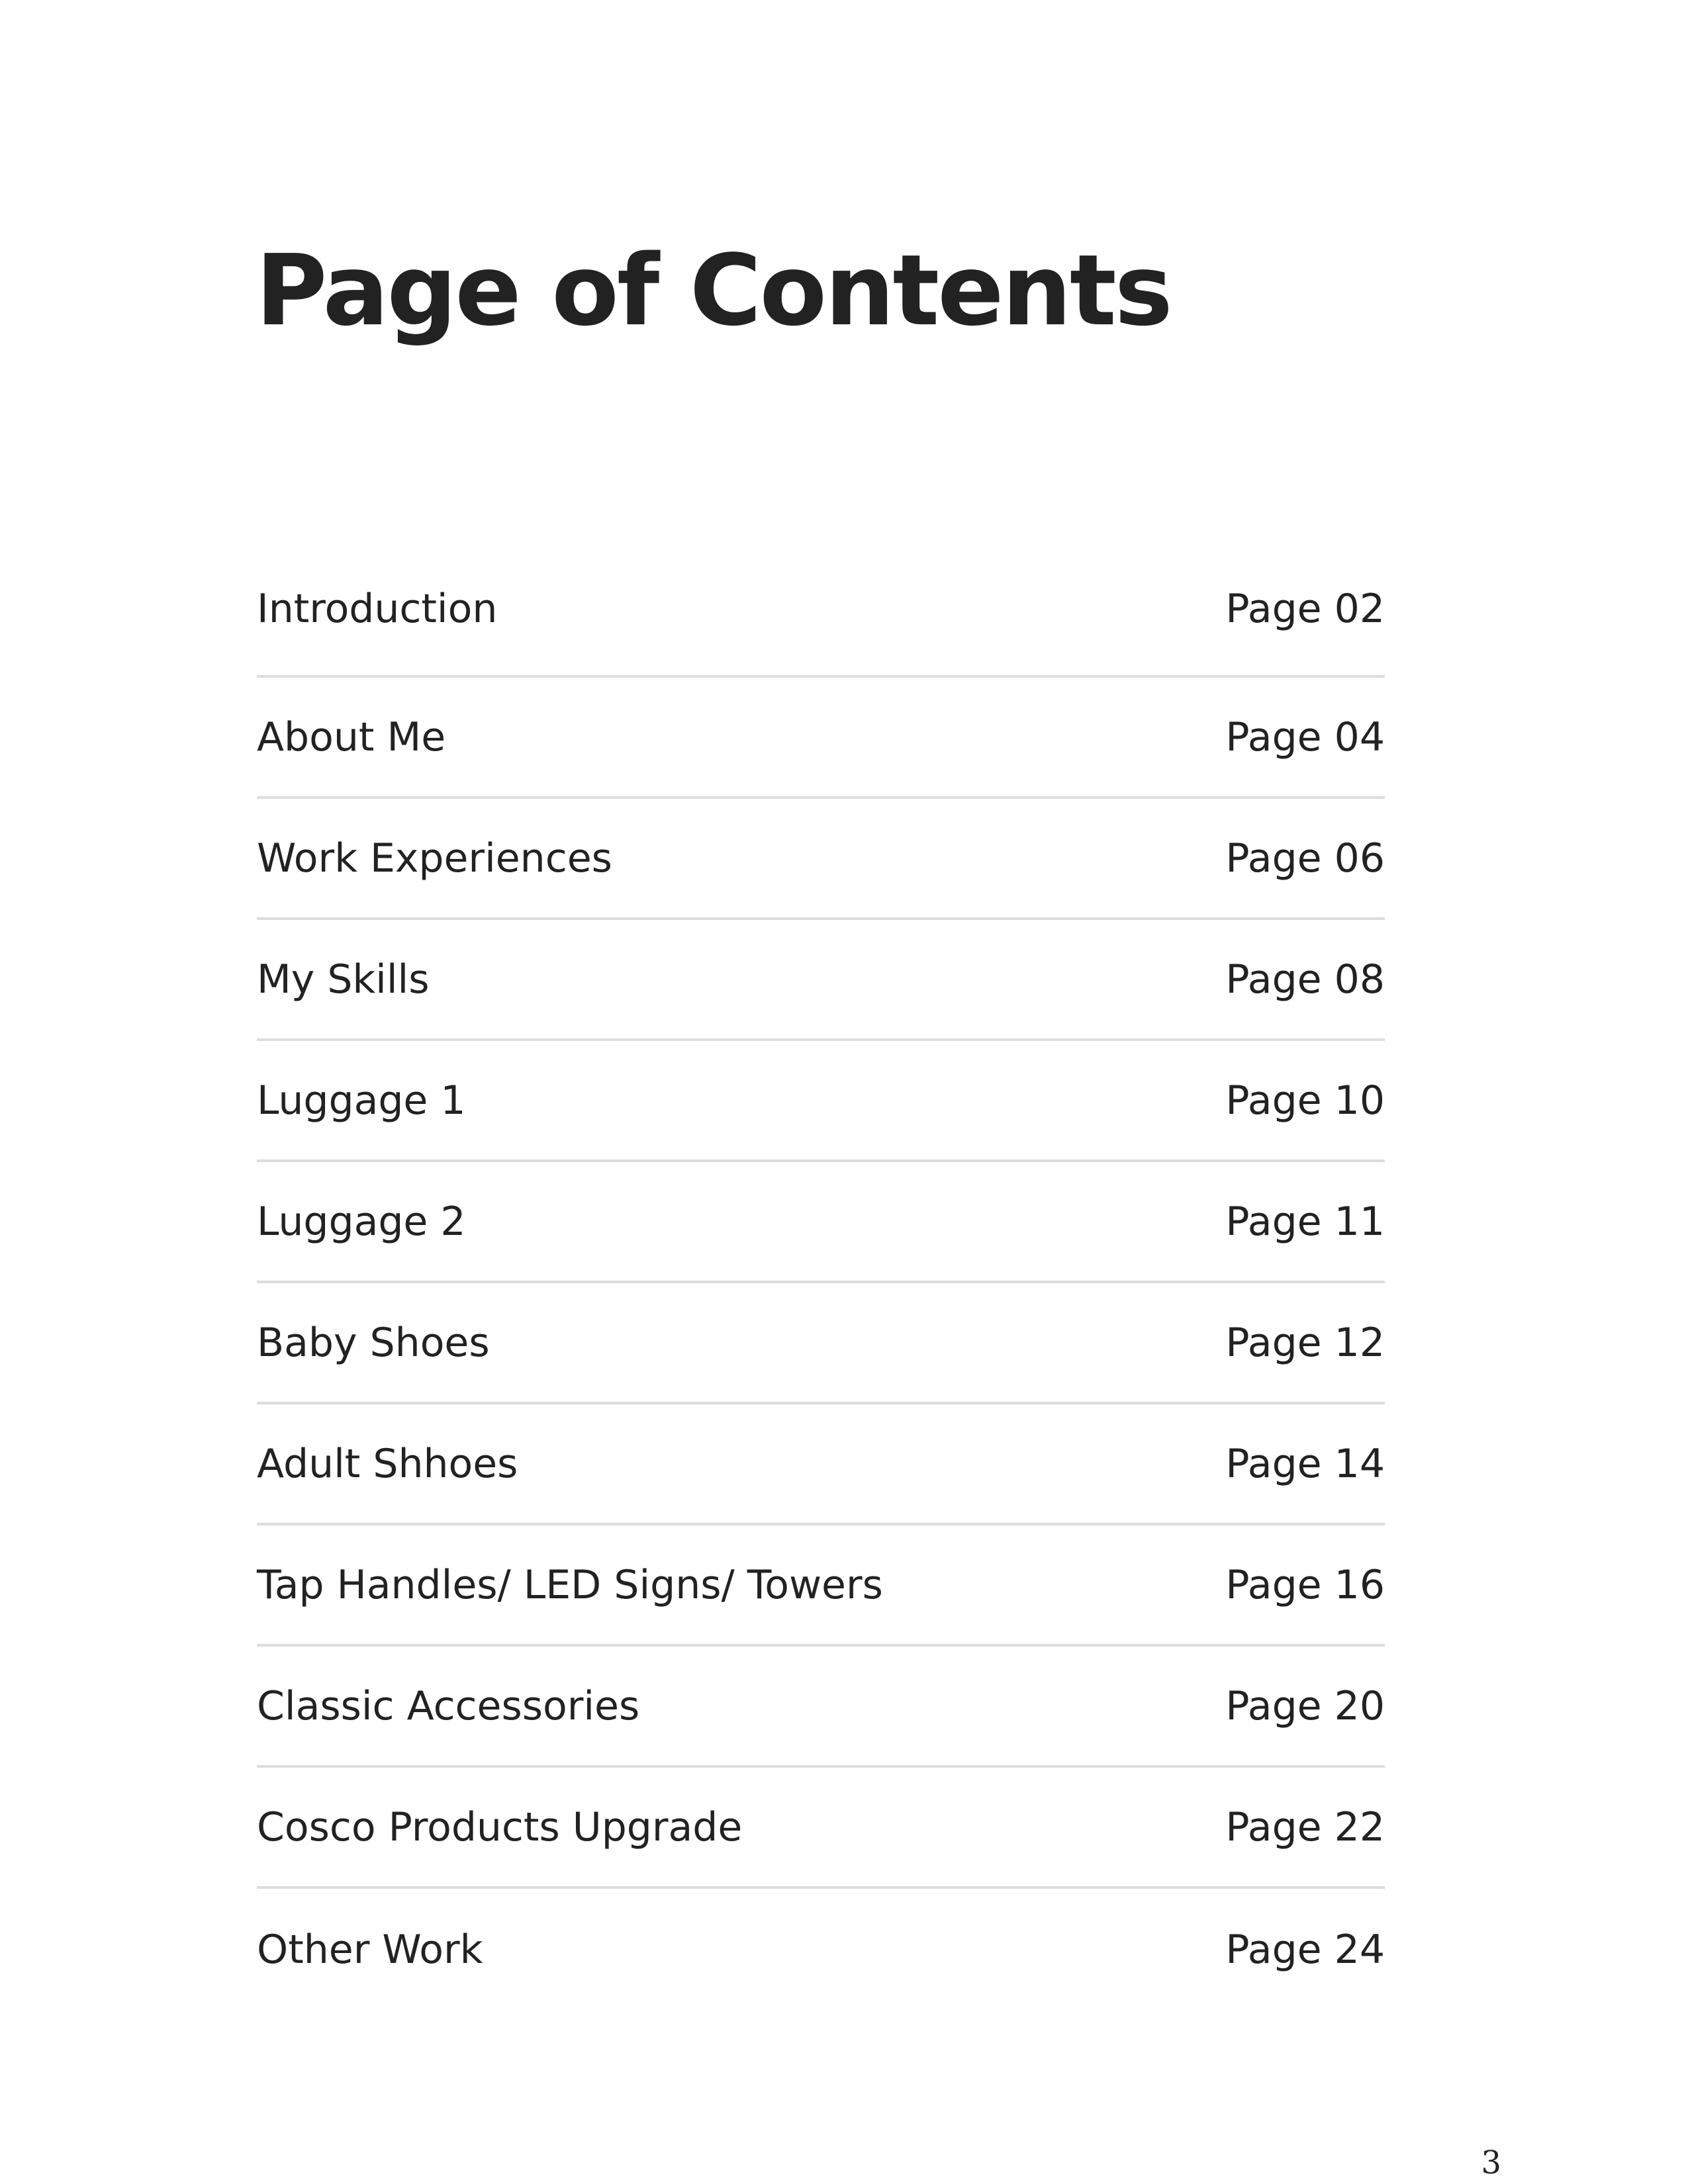 Image resolution: width=1688 pixels, height=2184 pixels. Describe the element at coordinates (821, 610) in the screenshot. I see `toc-entry: Introduction Page 02` at that location.